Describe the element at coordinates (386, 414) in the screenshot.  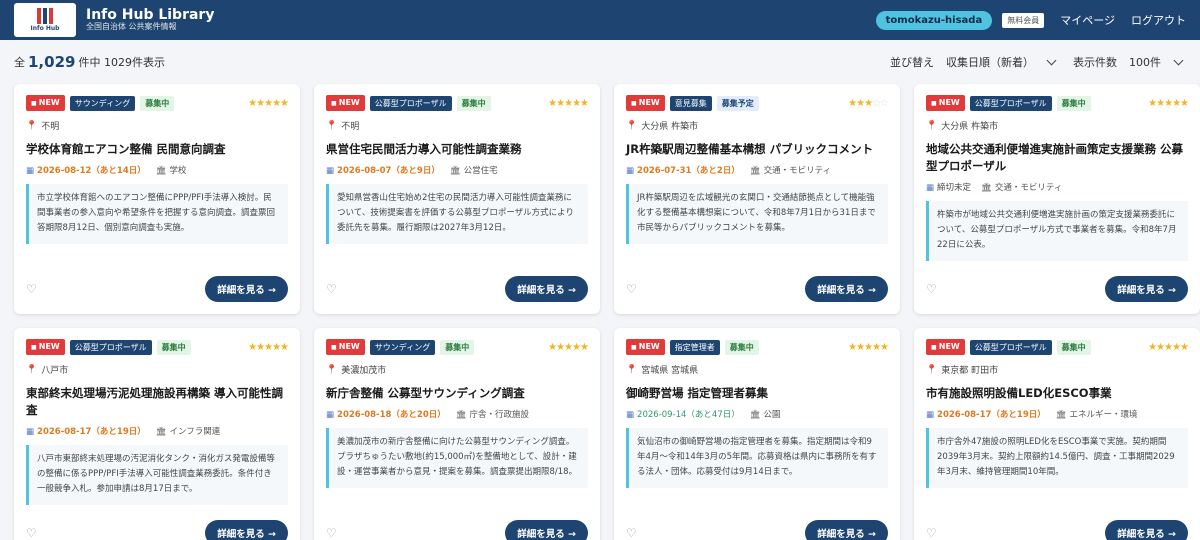
I see `deadline: ▦ 2026-08-18（あと20日）` at that location.